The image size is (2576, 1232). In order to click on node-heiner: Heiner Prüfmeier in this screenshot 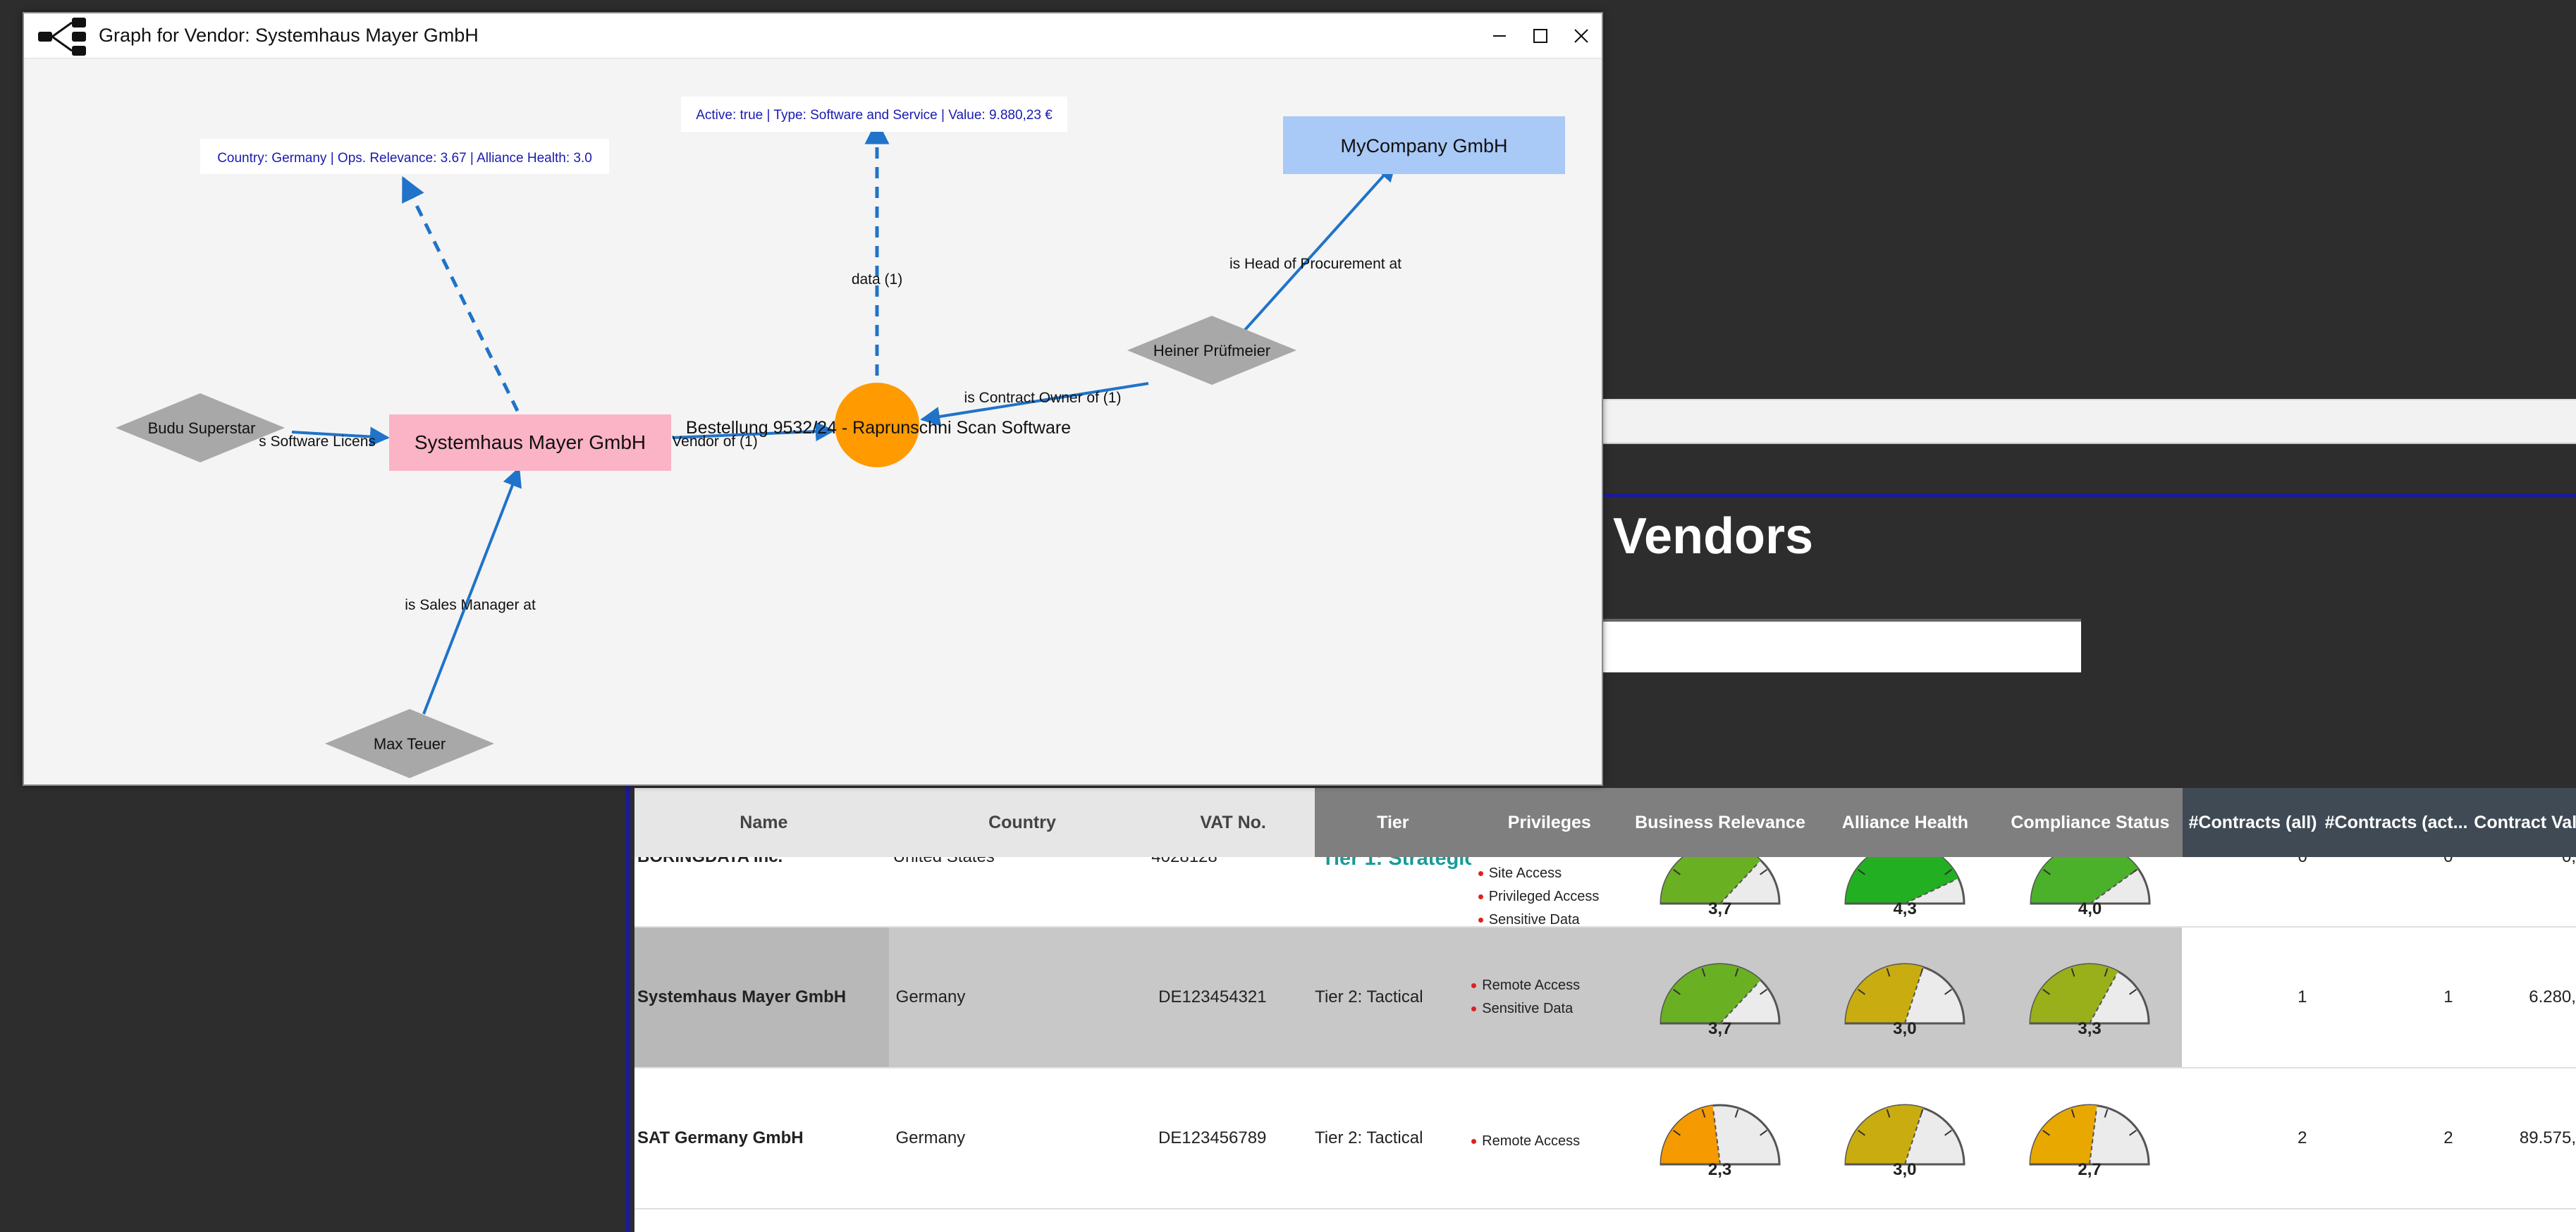, I will do `click(1211, 350)`.